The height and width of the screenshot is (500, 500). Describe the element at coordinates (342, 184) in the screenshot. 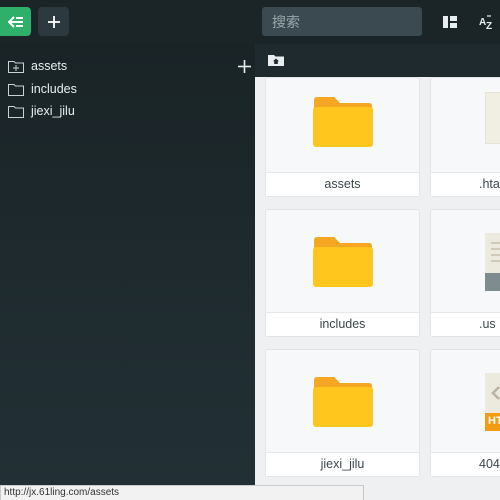

I see `file-name: assets` at that location.